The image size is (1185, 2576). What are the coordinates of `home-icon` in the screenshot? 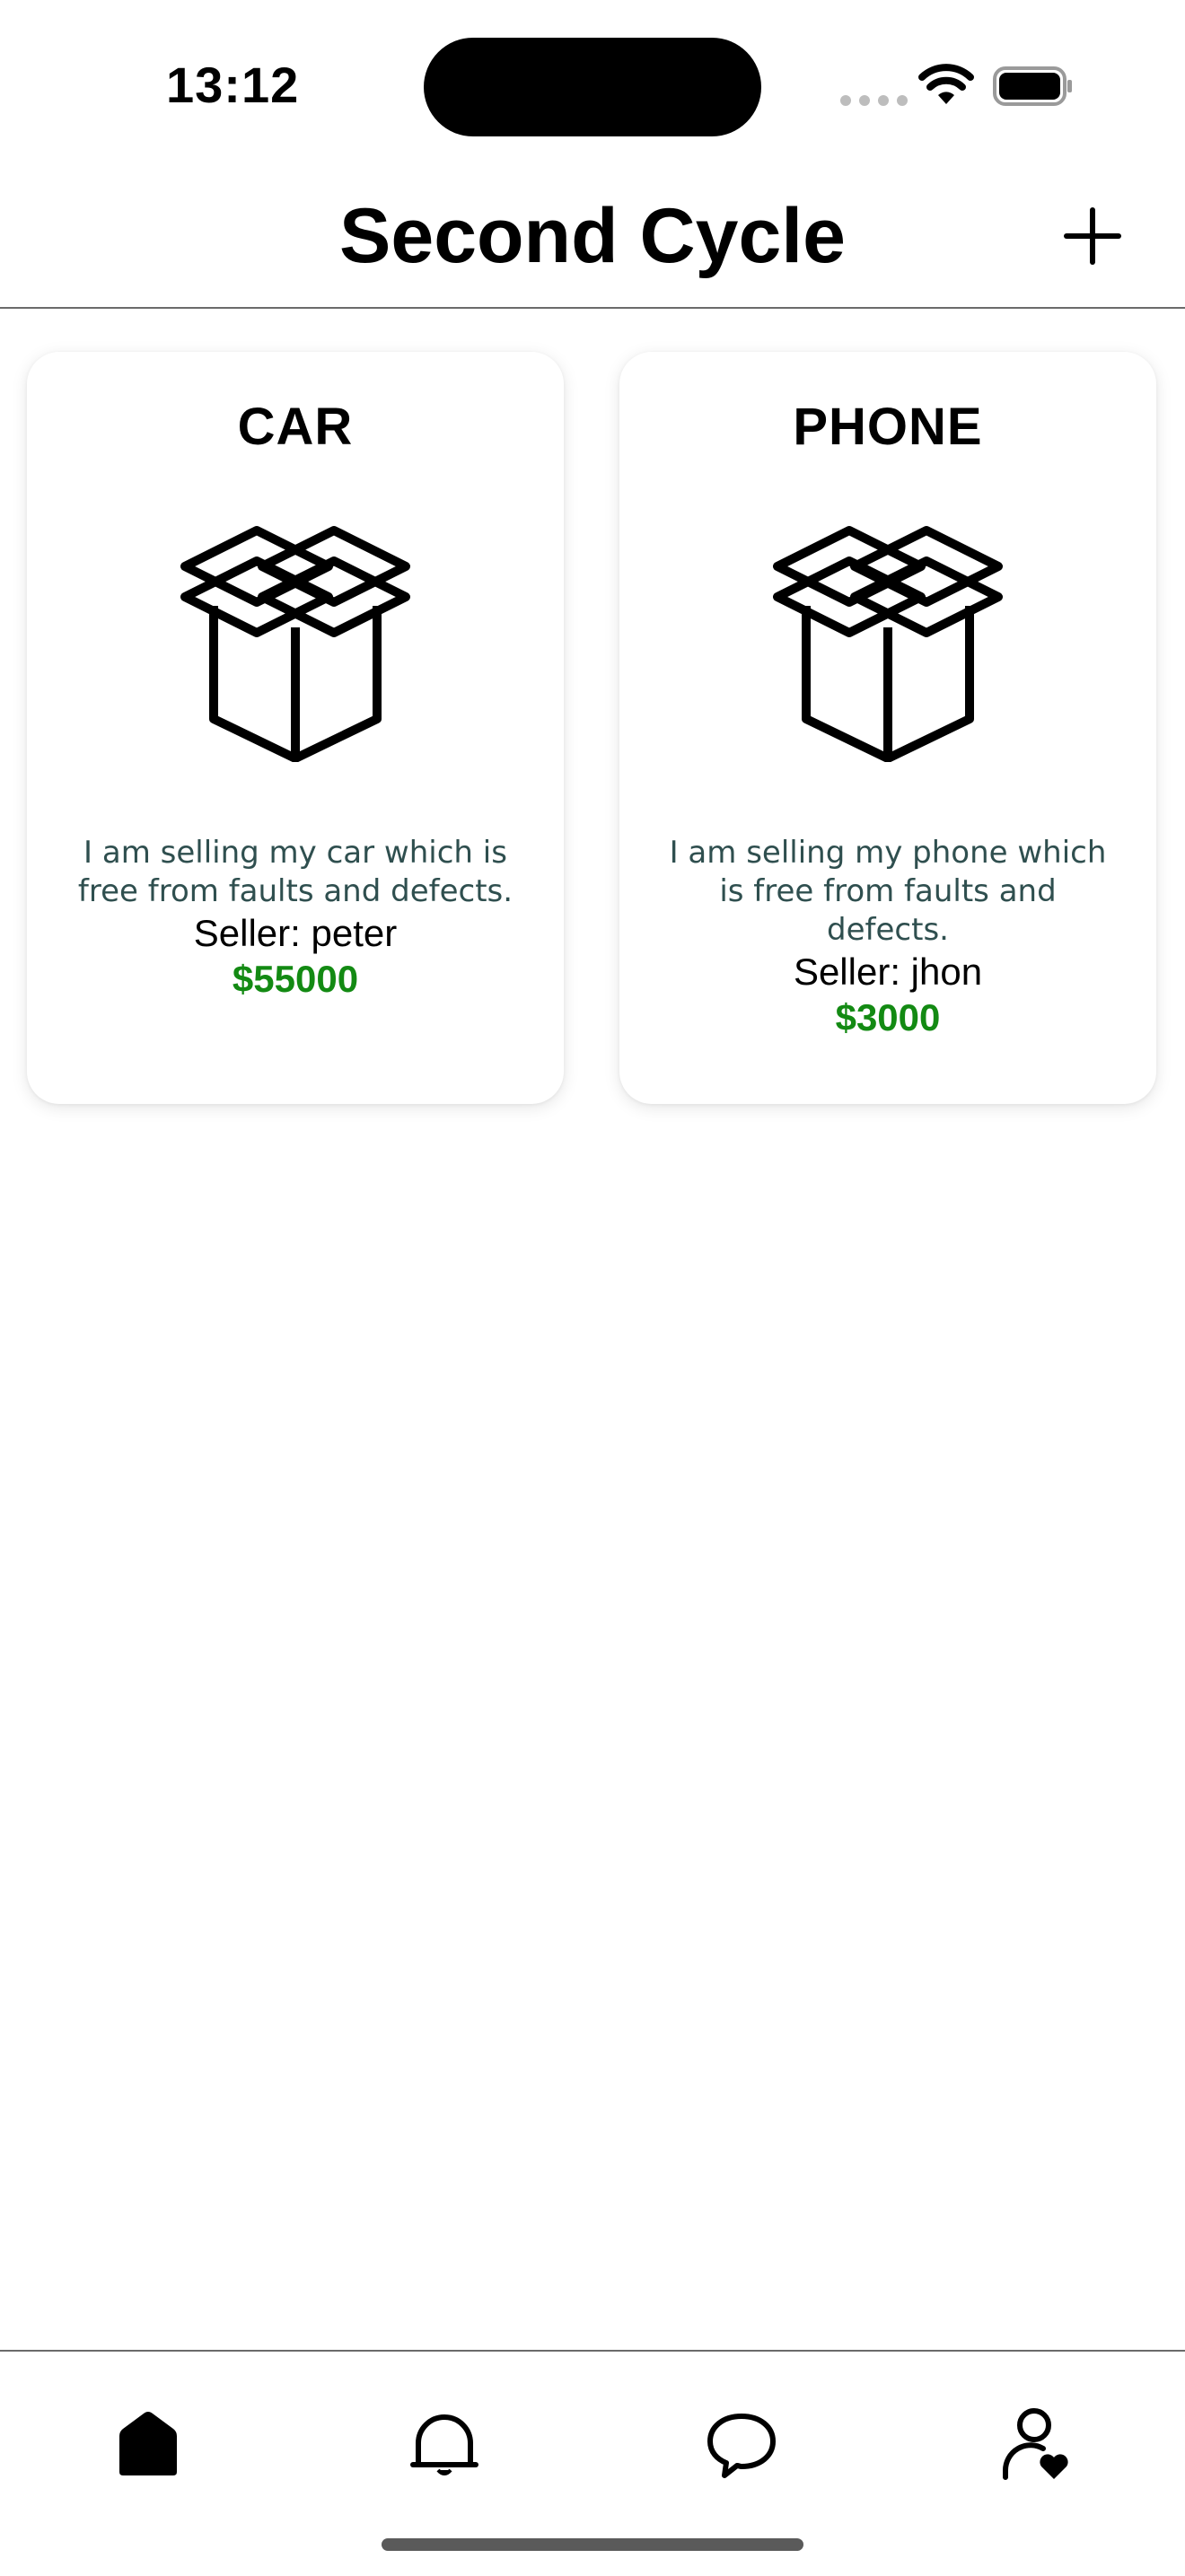 It's located at (148, 2443).